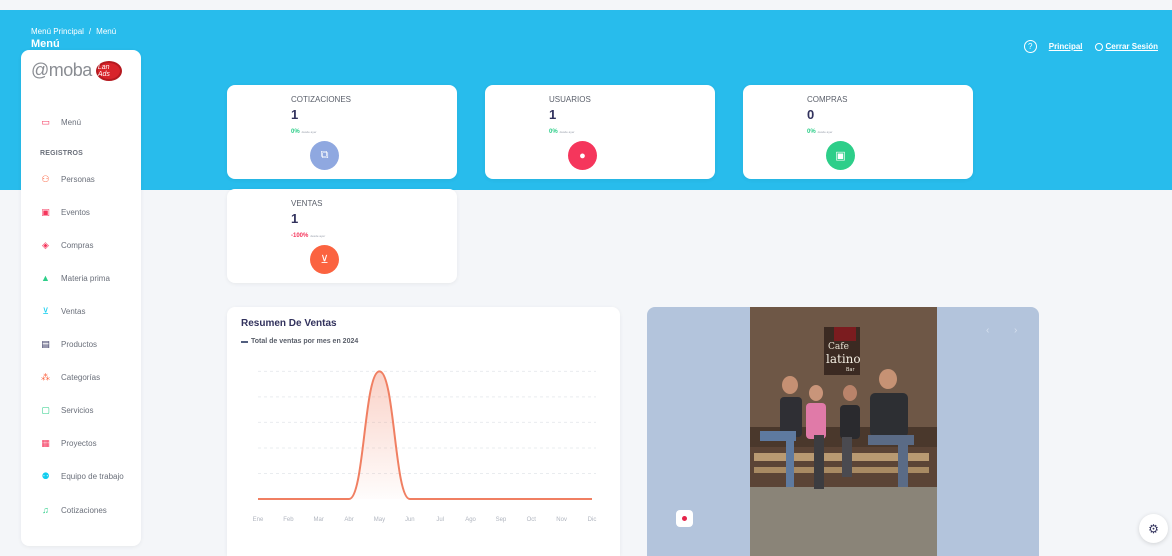 The width and height of the screenshot is (1172, 556). I want to click on sidebar-item-11: ♫ Cotizaciones, so click(73, 510).